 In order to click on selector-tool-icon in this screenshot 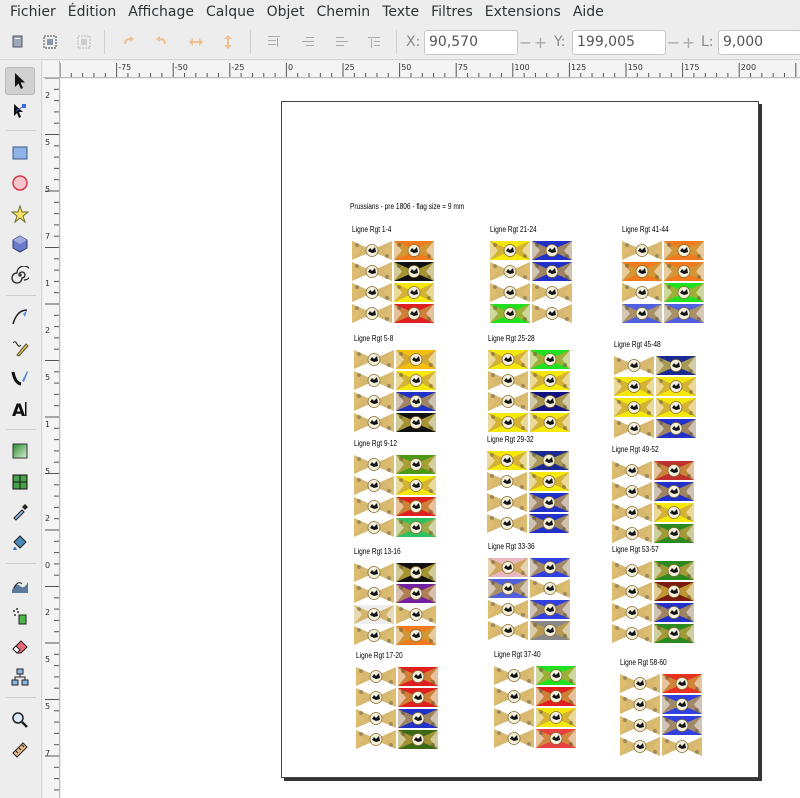, I will do `click(20, 81)`.